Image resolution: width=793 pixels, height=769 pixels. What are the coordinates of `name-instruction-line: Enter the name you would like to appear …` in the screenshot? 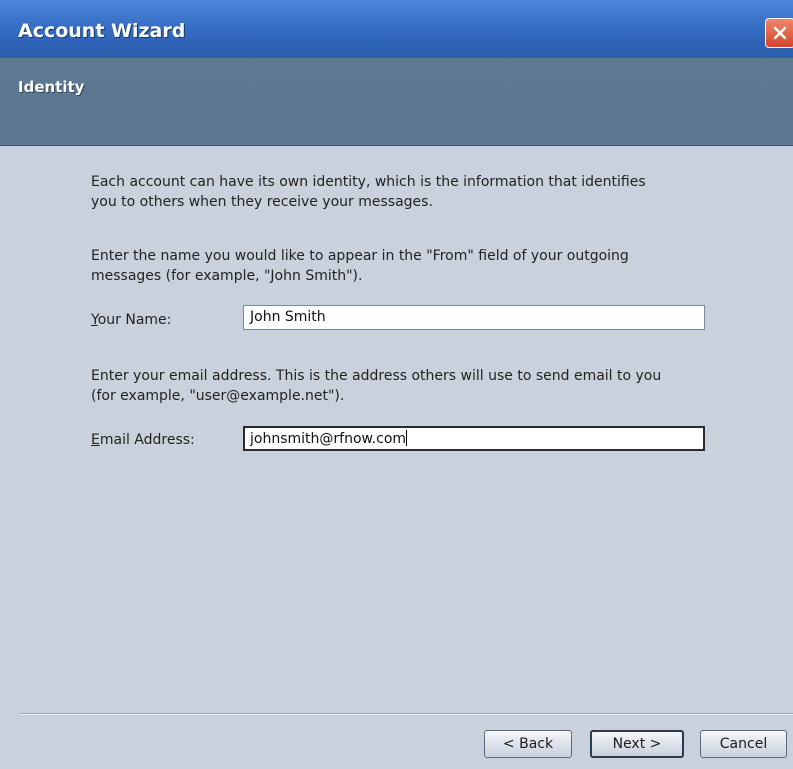 It's located at (360, 256).